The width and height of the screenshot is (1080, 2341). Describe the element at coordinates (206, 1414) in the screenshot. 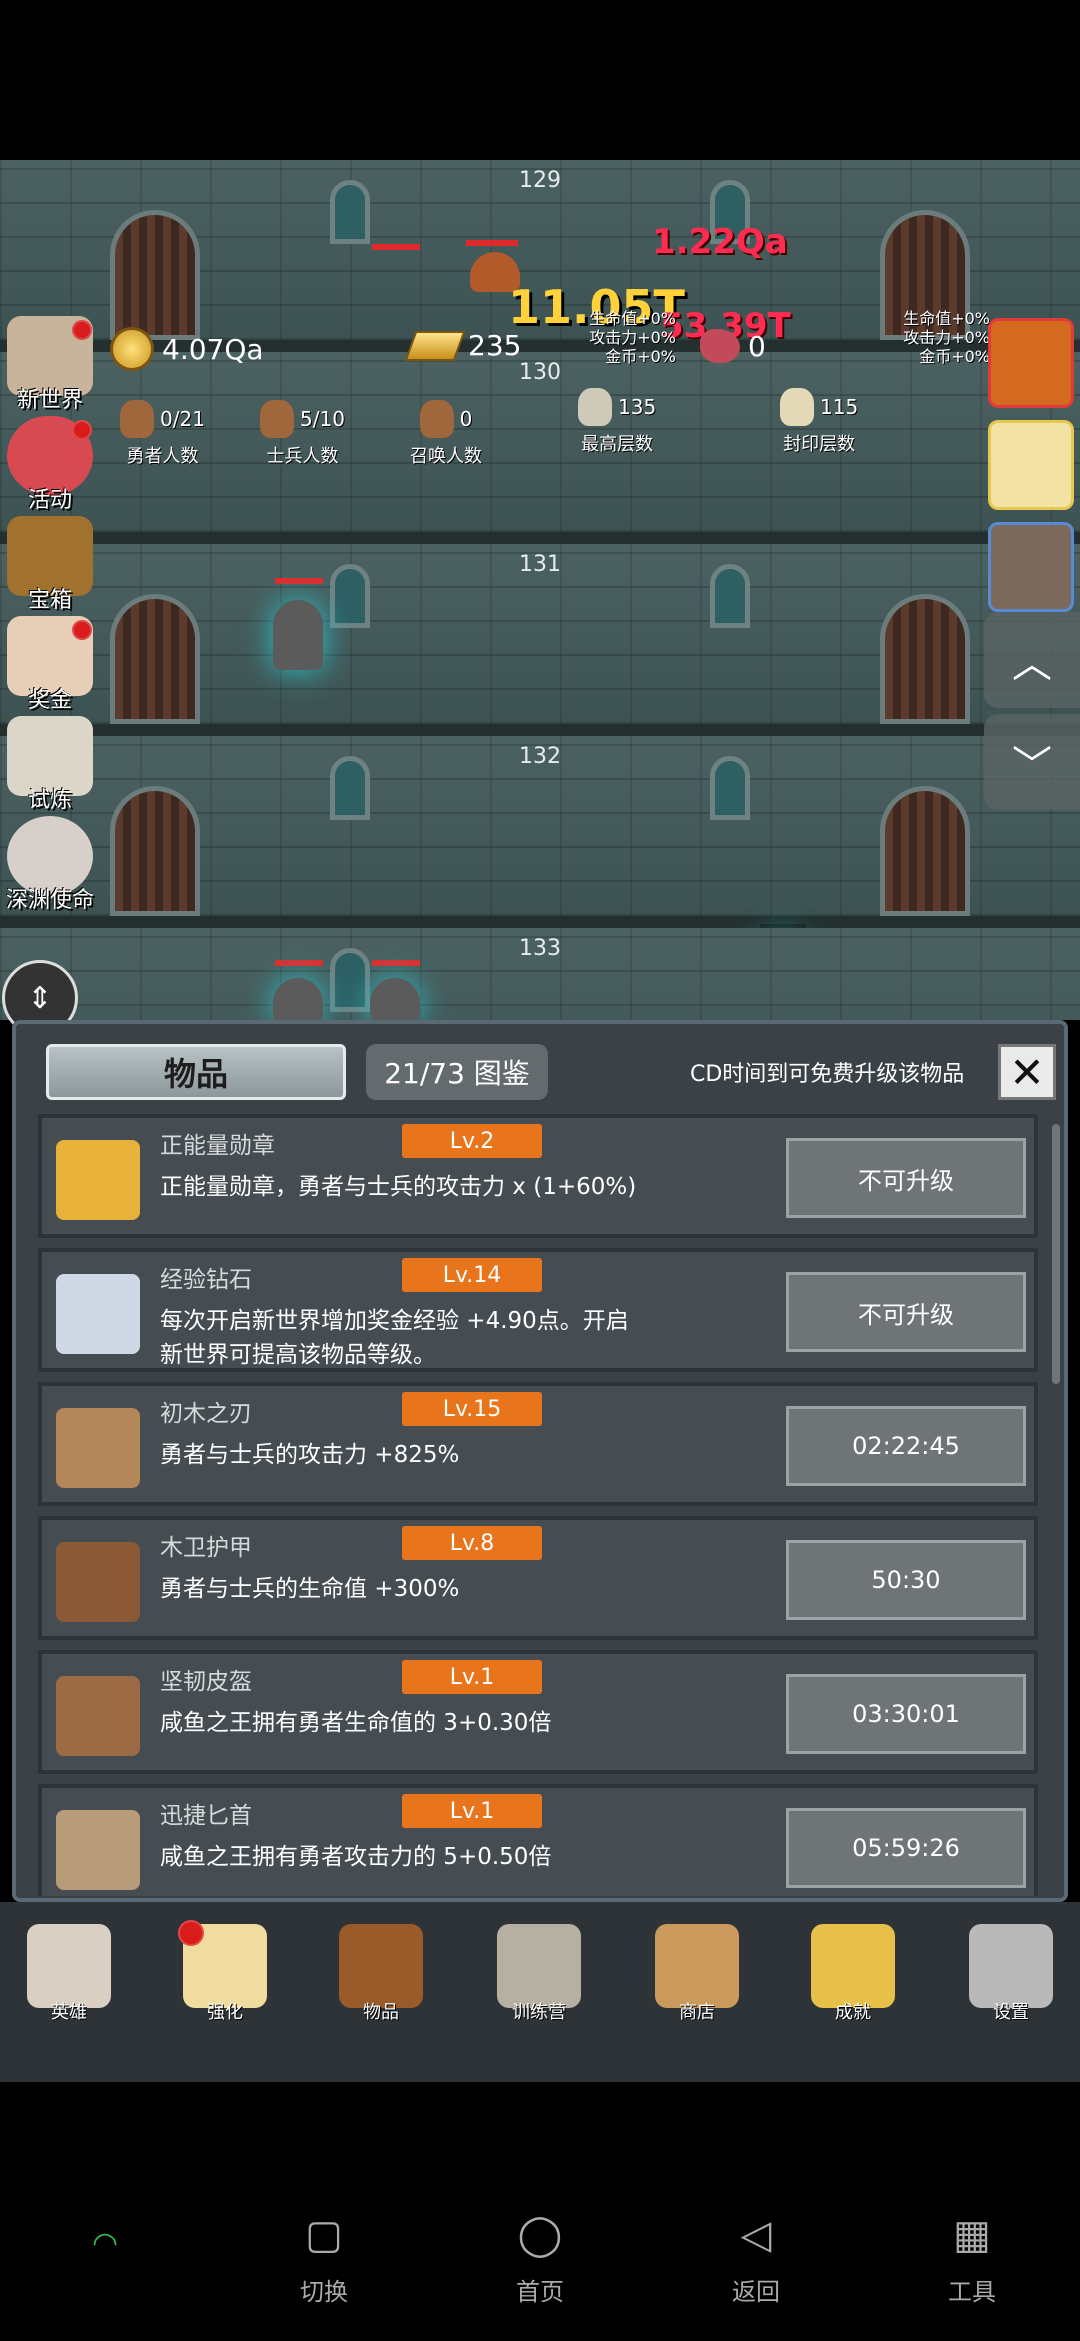

I see `item-name: 初木之刃` at that location.